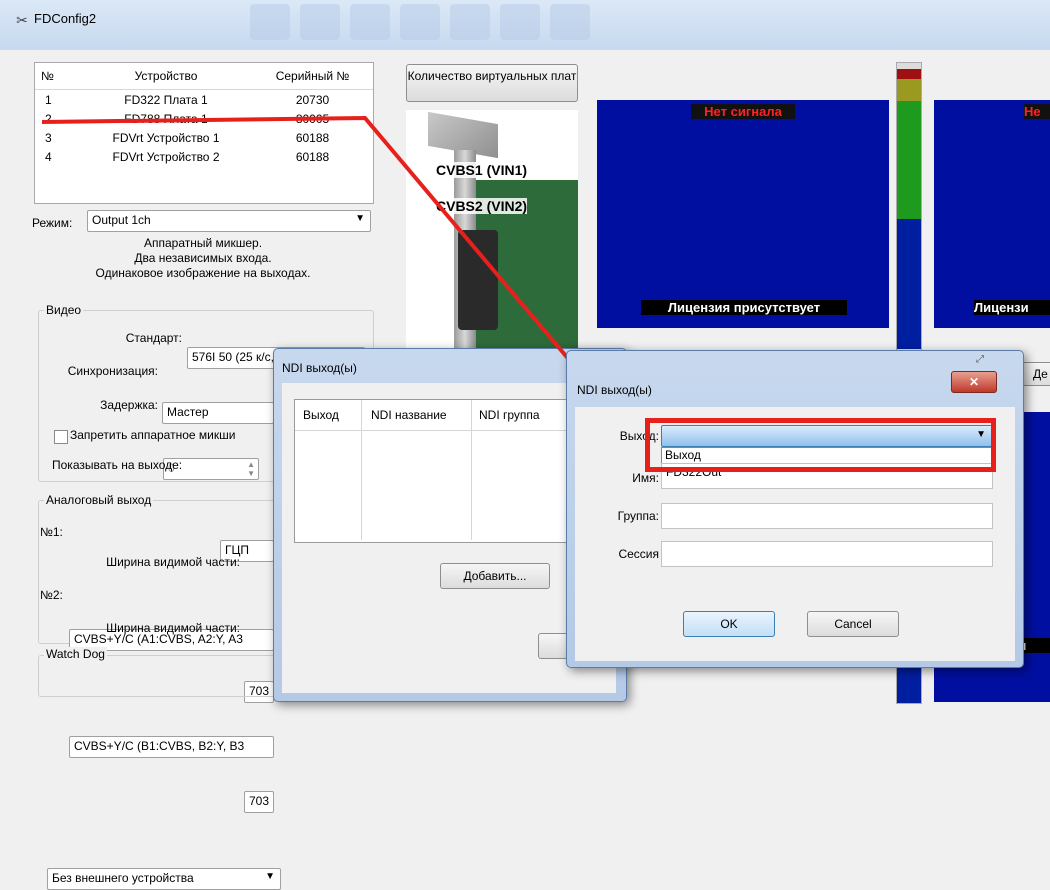  What do you see at coordinates (123, 878) in the screenshot?
I see `watchdog-value: Без внешнего устройства` at bounding box center [123, 878].